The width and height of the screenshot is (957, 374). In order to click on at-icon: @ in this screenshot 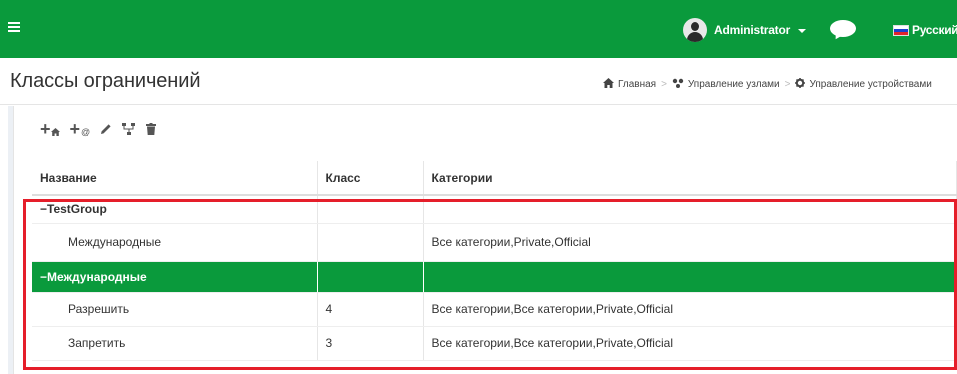, I will do `click(86, 131)`.